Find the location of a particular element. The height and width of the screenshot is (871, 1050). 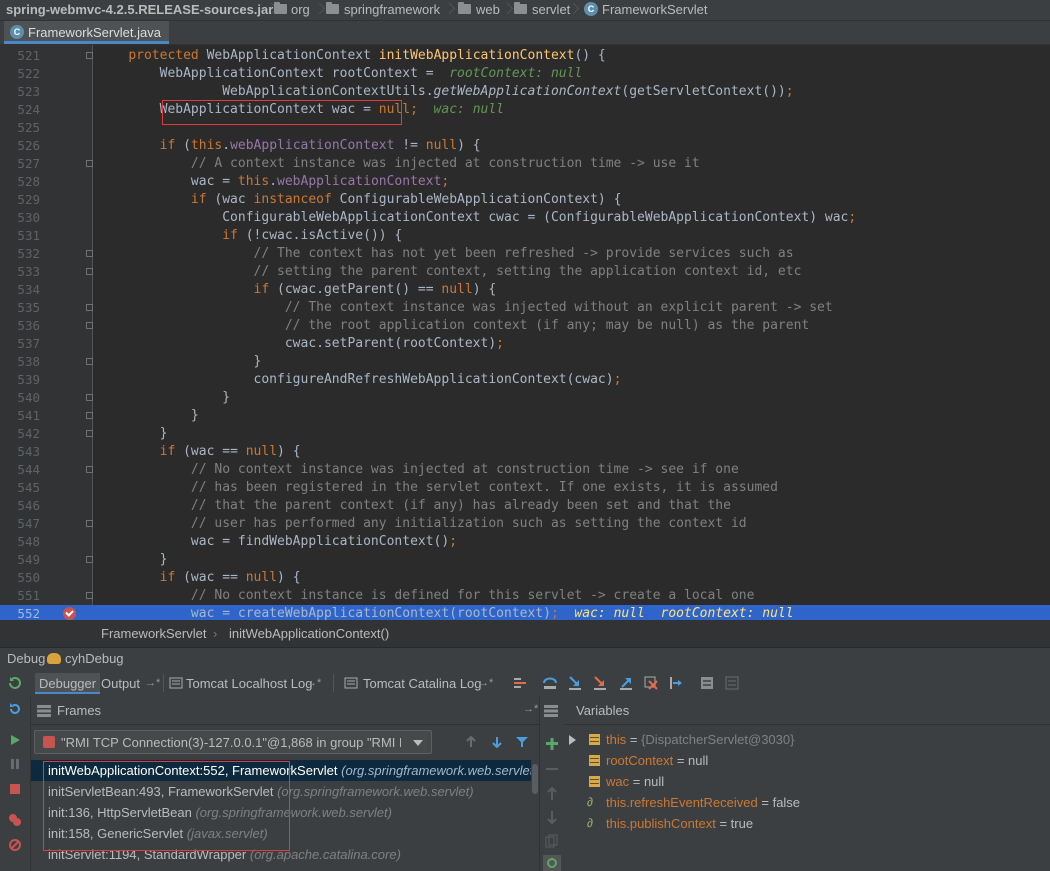

move-down-icon is located at coordinates (552, 817).